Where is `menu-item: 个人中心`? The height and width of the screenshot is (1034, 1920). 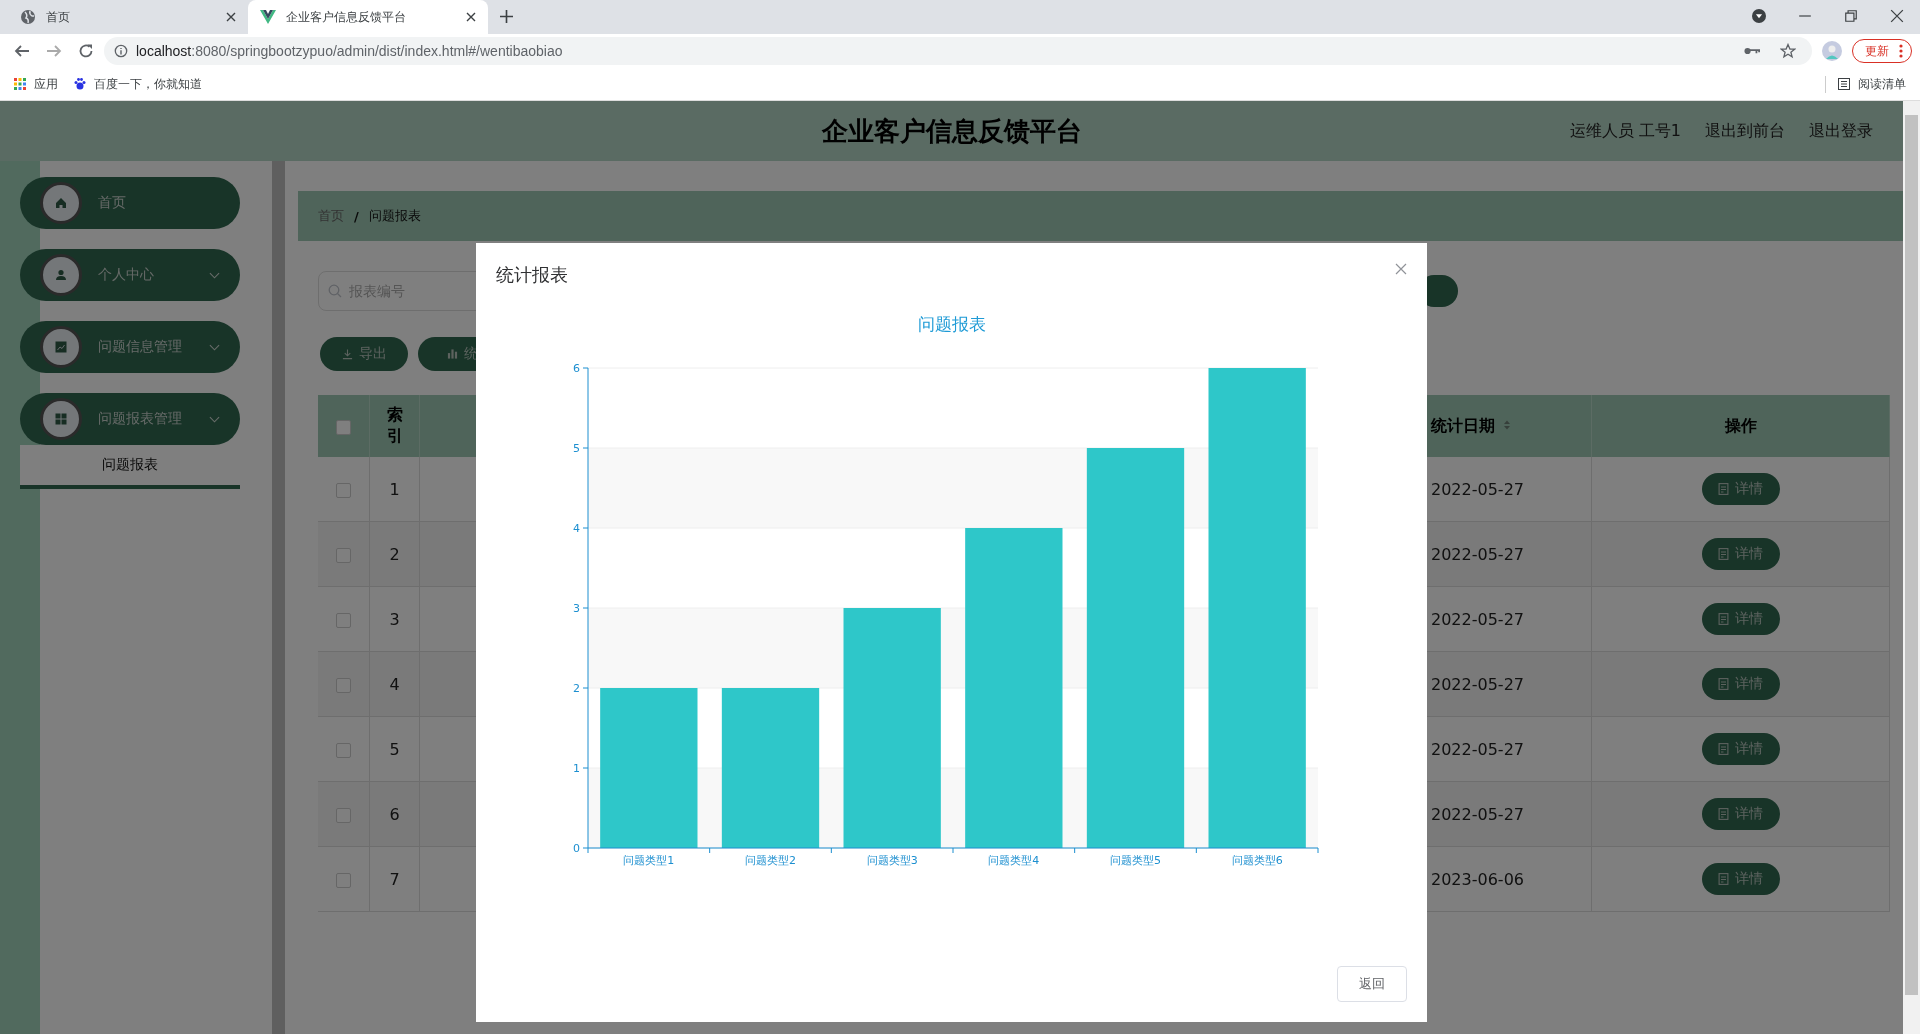 menu-item: 个人中心 is located at coordinates (130, 275).